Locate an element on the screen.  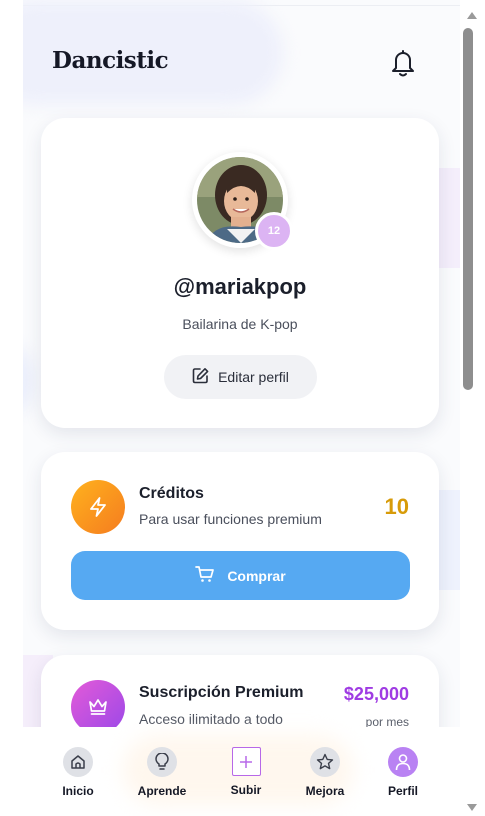
profile-bio: Bailarina de K-pop is located at coordinates (240, 324).